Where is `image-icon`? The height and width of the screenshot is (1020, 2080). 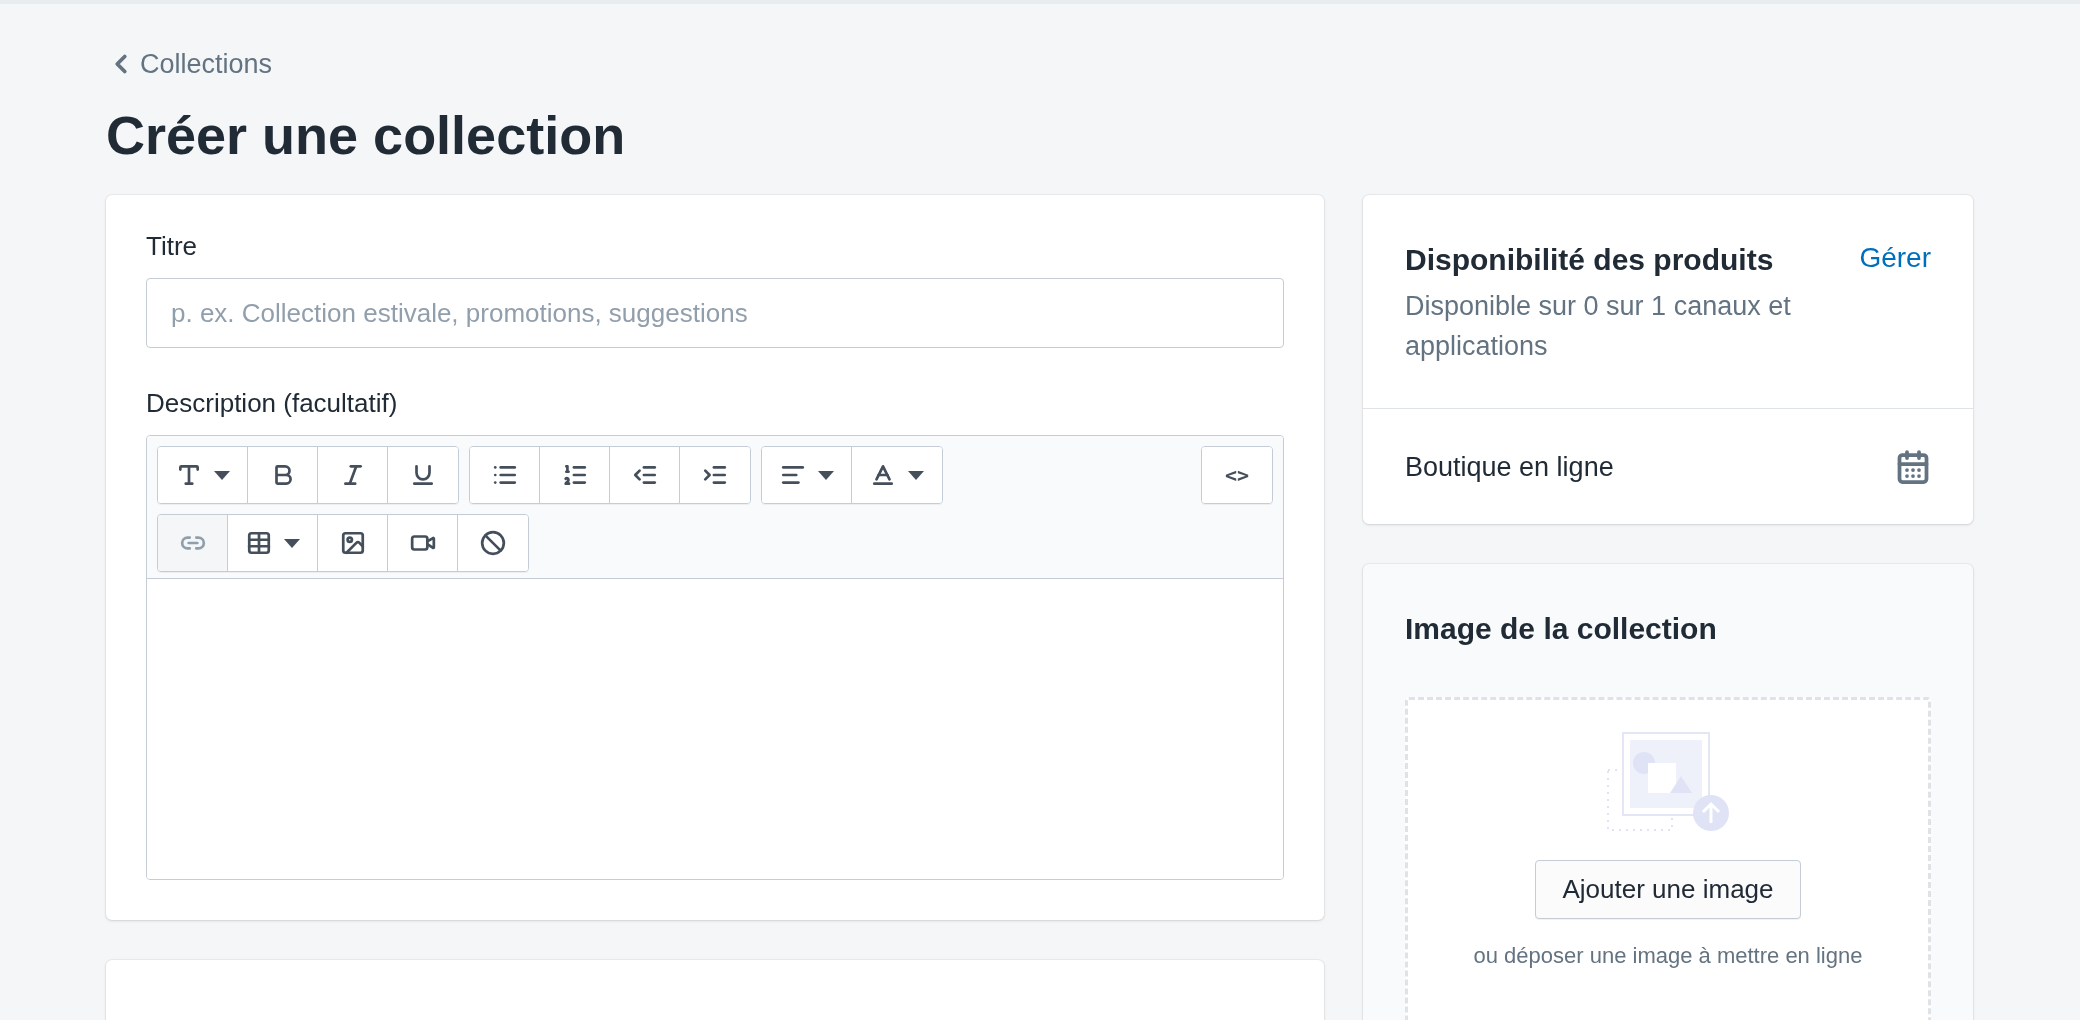
image-icon is located at coordinates (352, 543).